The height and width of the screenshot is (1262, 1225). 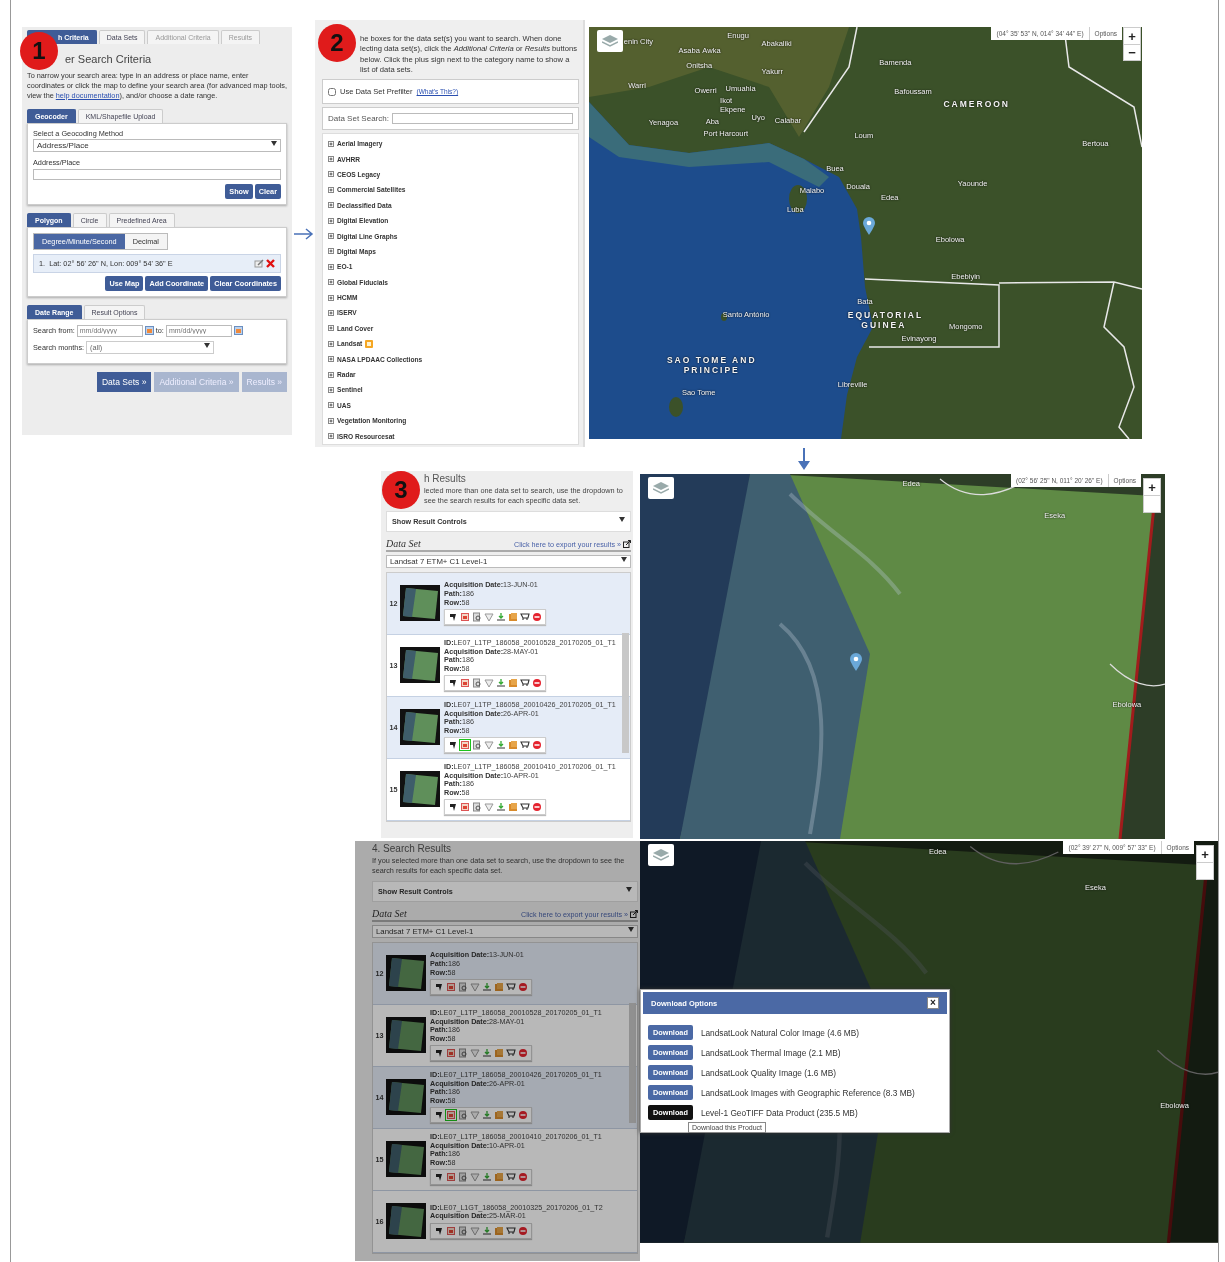 I want to click on close-button: ×, so click(x=933, y=1003).